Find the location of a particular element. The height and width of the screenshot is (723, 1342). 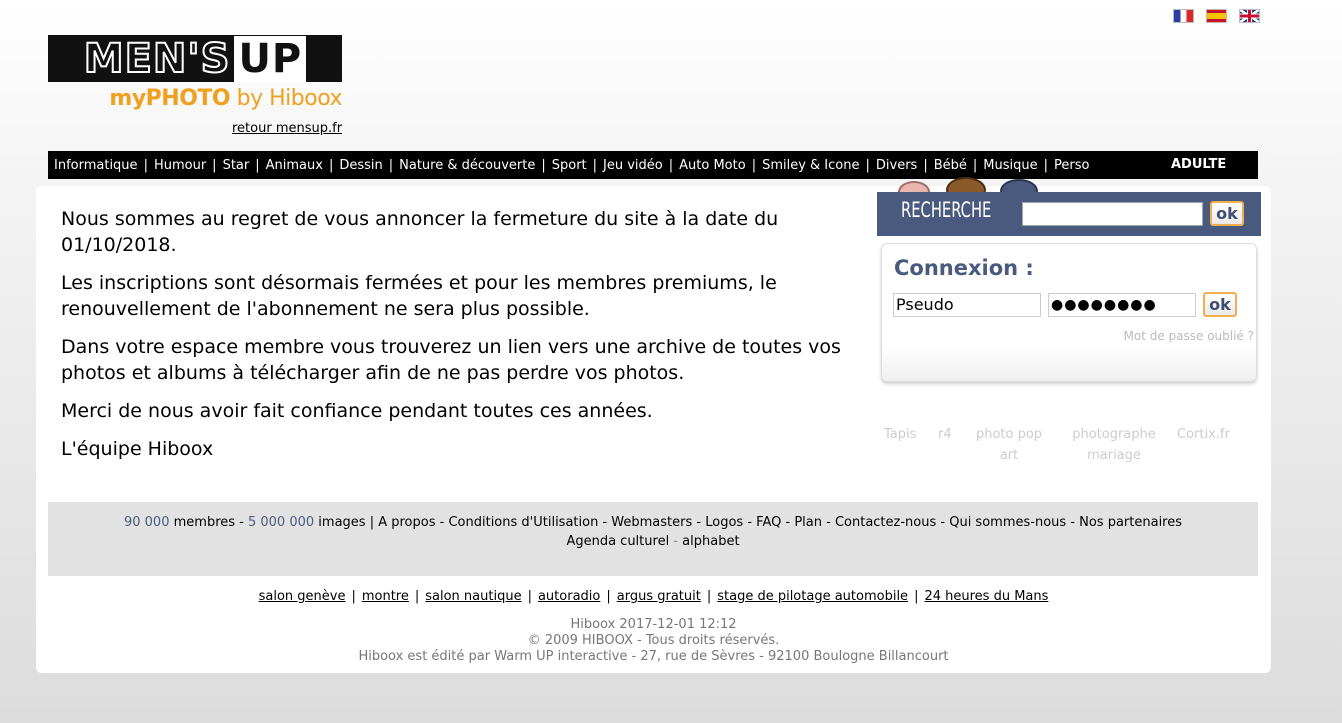

partner-photo-pop-line2: art is located at coordinates (1009, 455).